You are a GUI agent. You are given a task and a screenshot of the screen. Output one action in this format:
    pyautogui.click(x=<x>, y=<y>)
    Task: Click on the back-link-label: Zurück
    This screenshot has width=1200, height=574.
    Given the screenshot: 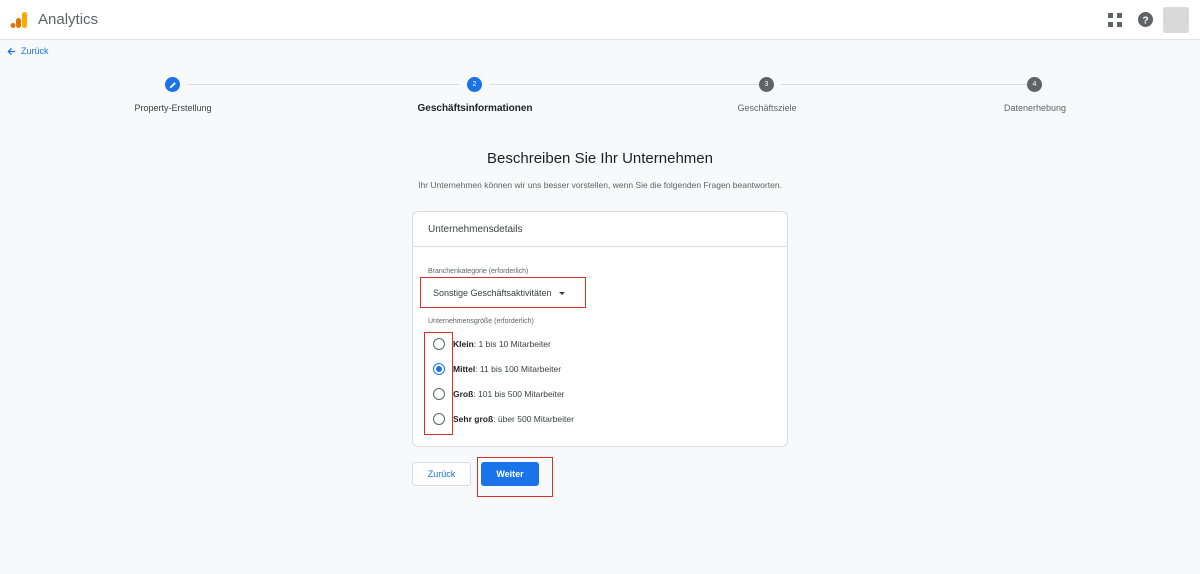 What is the action you would take?
    pyautogui.click(x=35, y=51)
    